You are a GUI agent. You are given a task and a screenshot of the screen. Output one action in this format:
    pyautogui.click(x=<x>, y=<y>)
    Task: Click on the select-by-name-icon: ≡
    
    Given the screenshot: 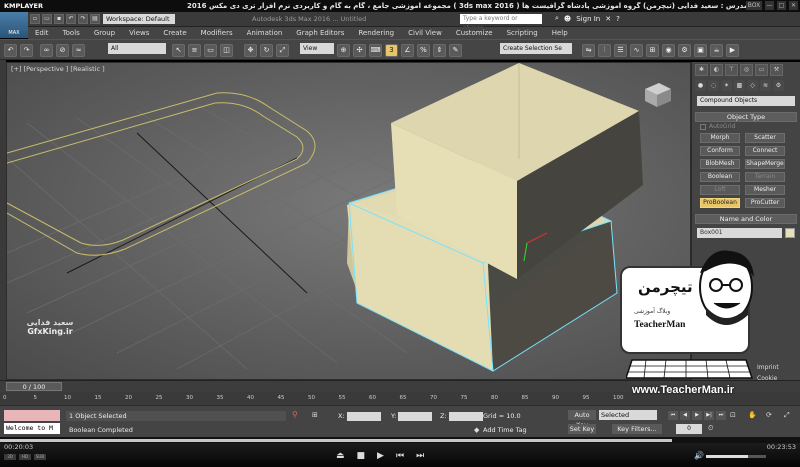 What is the action you would take?
    pyautogui.click(x=194, y=50)
    